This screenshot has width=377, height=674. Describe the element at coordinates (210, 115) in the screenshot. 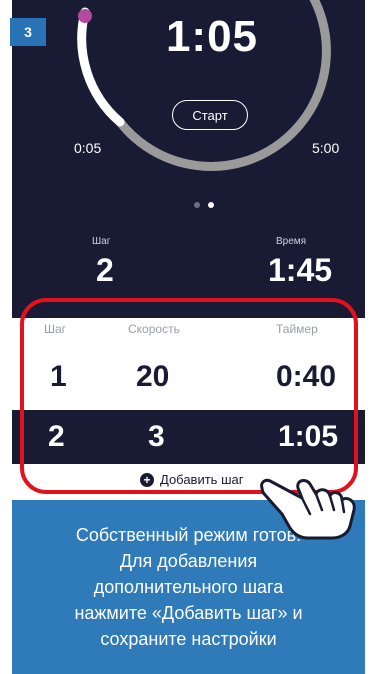

I see `start-button: Старт` at that location.